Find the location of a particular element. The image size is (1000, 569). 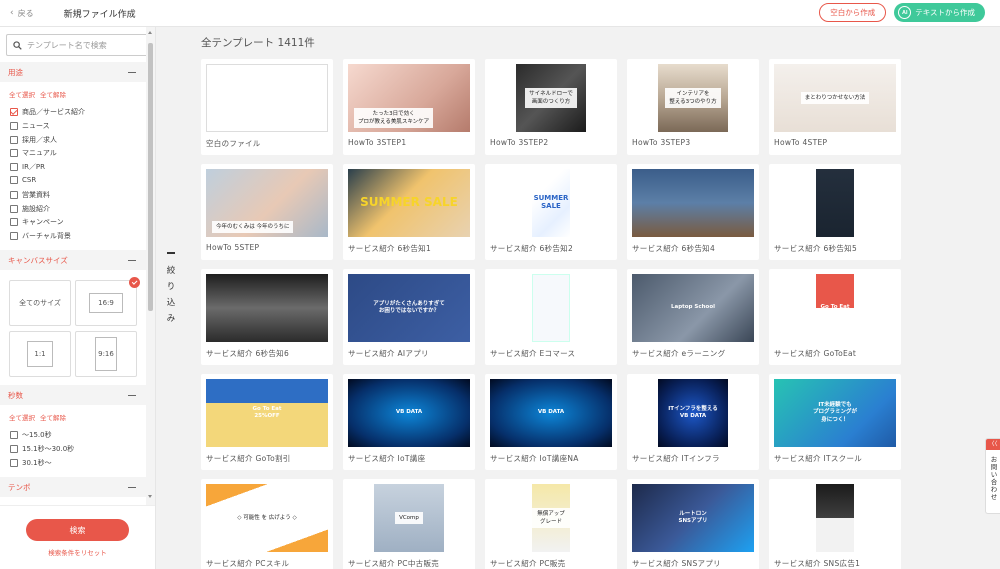

purpose-option-label: ニュース is located at coordinates (36, 125).